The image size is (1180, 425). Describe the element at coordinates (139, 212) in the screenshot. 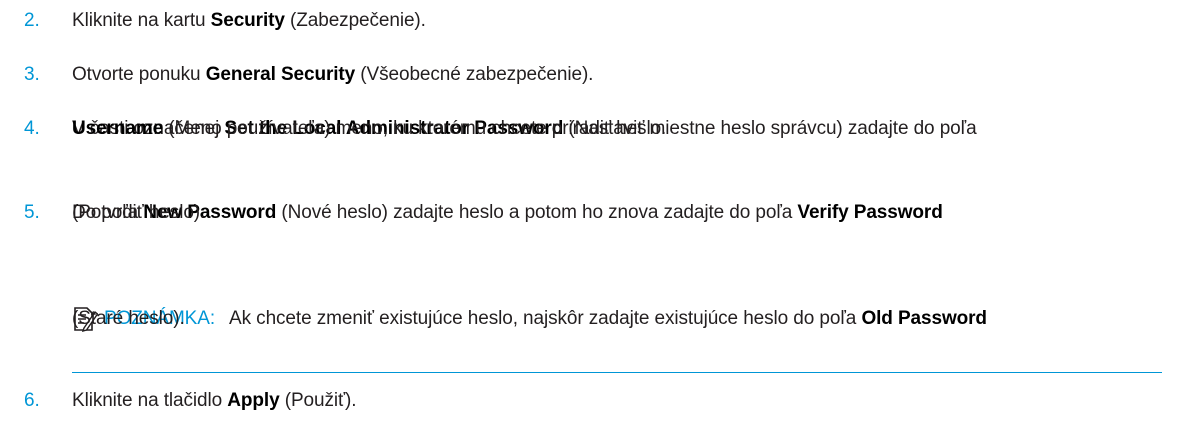

I see `step-text-plain: (Potvrdiť heslo).` at that location.